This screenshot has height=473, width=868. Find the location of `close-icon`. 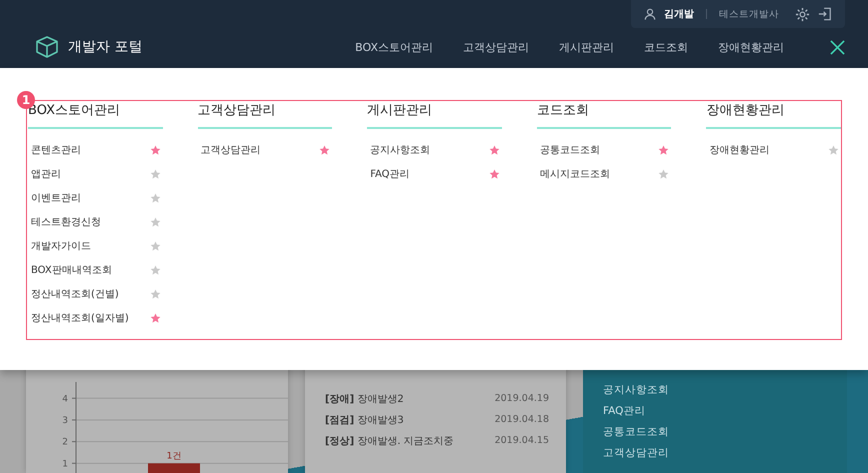

close-icon is located at coordinates (837, 47).